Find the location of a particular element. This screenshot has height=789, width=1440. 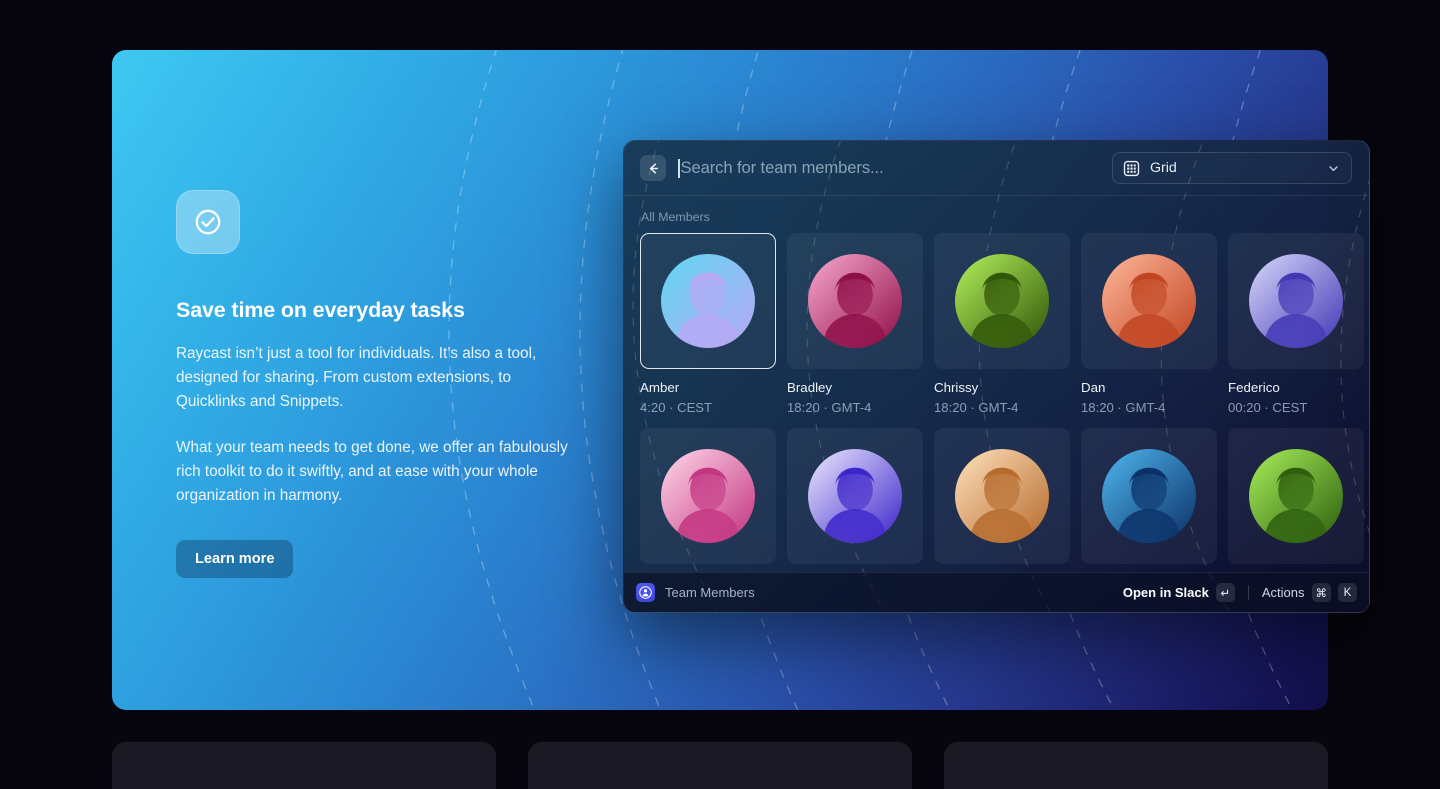

footer-app-name: Team Members is located at coordinates (710, 592).